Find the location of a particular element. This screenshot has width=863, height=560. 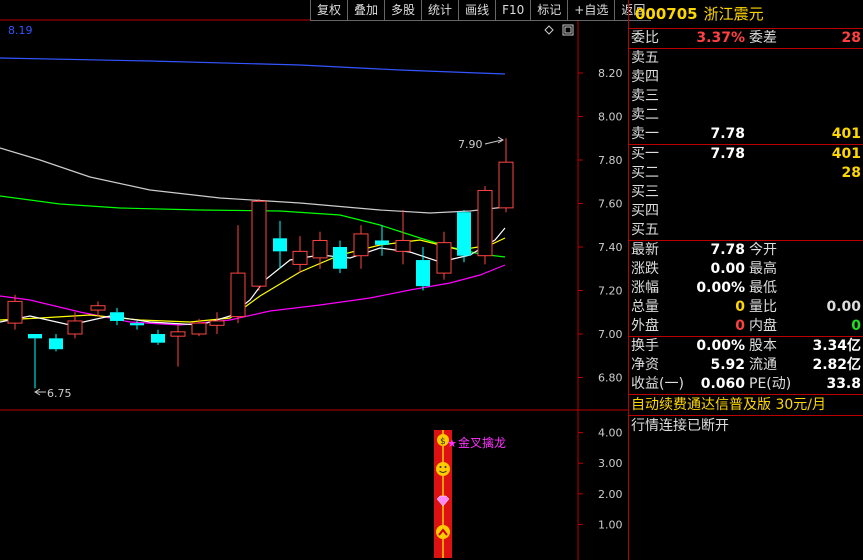

toolbar-button-1: 叠加 is located at coordinates (366, 10).